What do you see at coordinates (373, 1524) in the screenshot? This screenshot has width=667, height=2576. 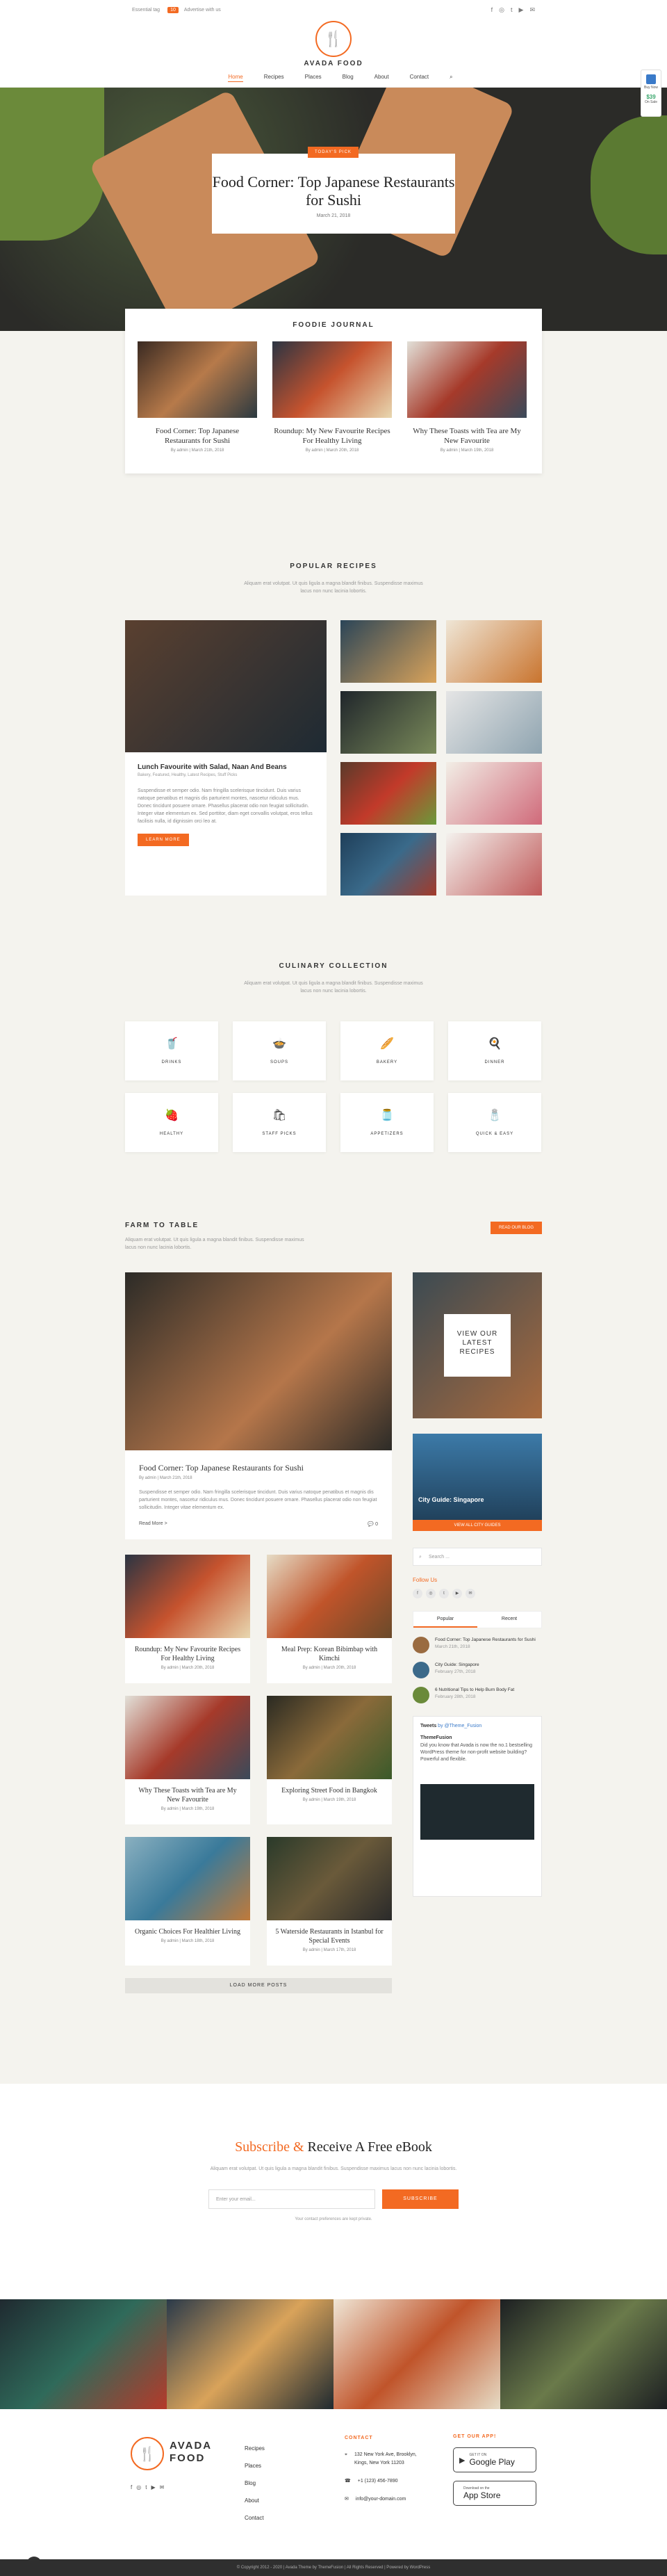 I see `comments-count: 💬 0` at bounding box center [373, 1524].